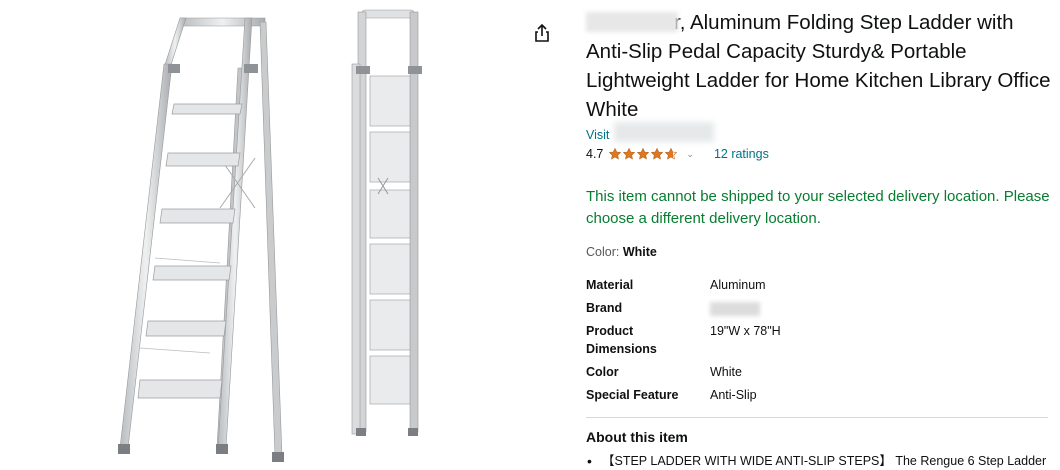 Image resolution: width=1060 pixels, height=470 pixels. Describe the element at coordinates (595, 154) in the screenshot. I see `rating-value: 4.7` at that location.